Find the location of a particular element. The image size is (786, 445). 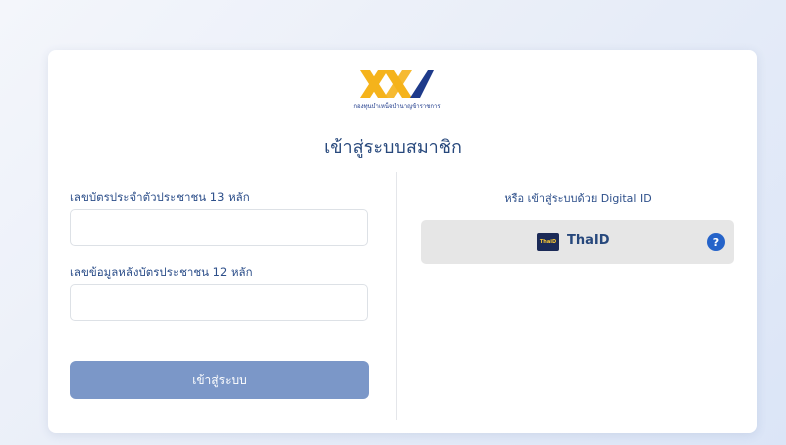

digital-id-heading: หรือ เข้าสู่ระบบด้วย Digital ID is located at coordinates (578, 198).